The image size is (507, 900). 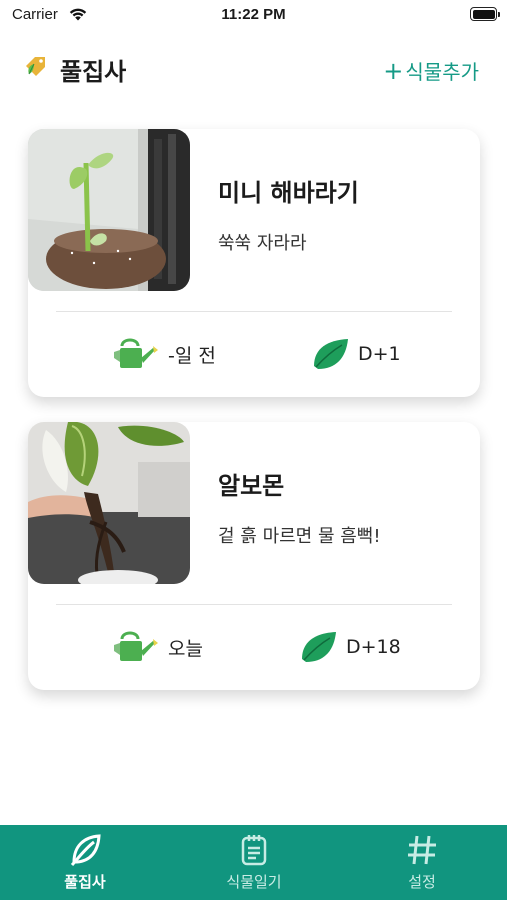 I want to click on last-watered-label: -일 전, so click(x=192, y=355).